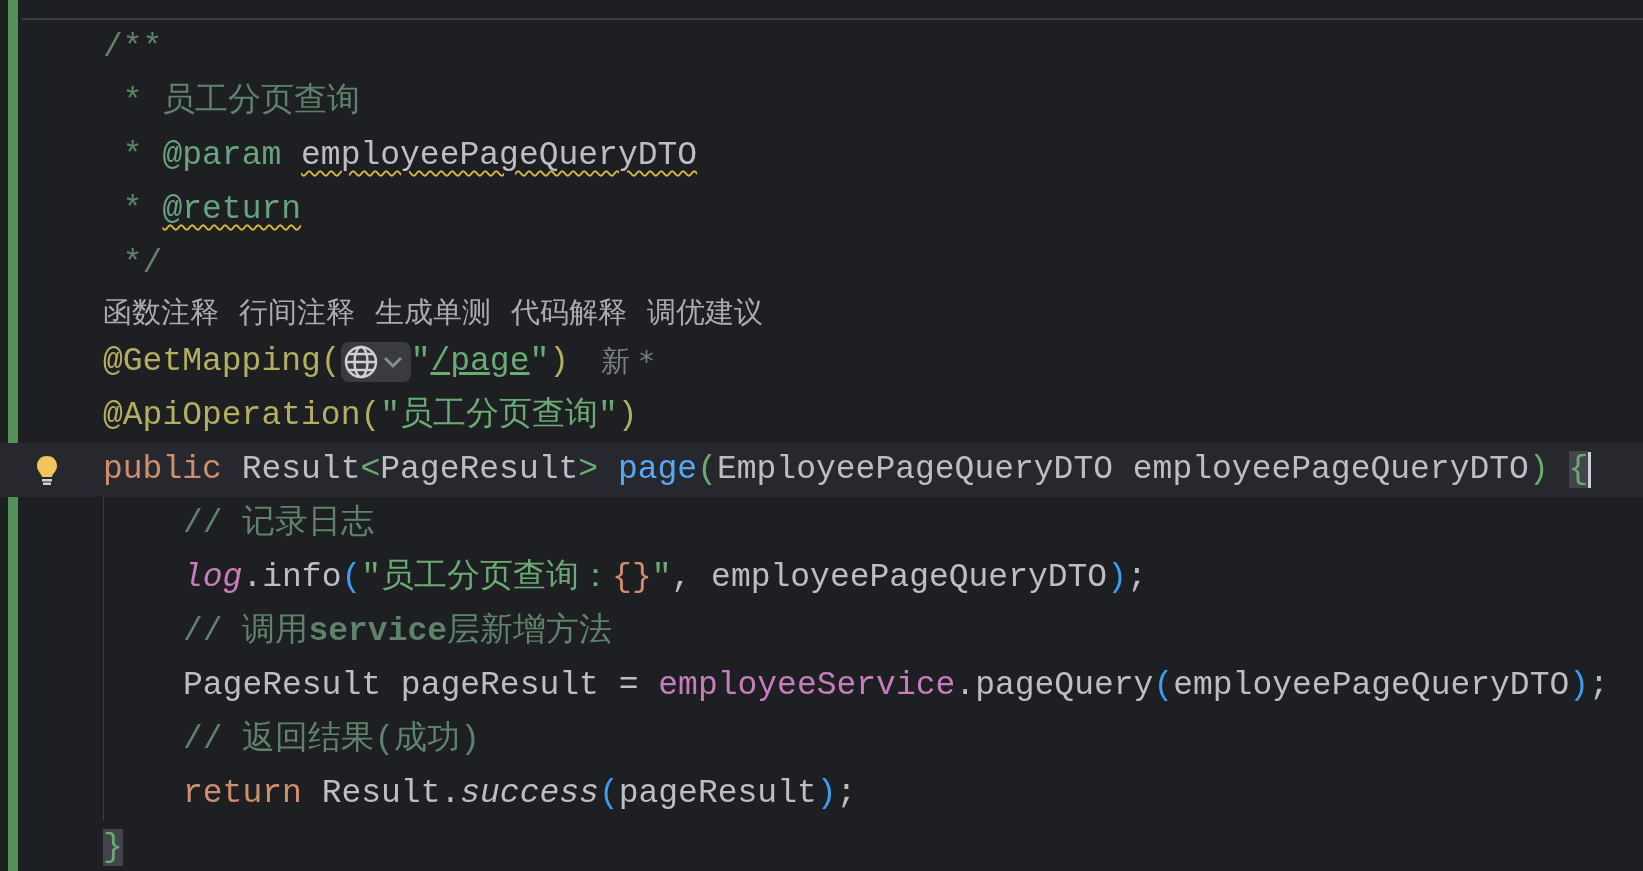  What do you see at coordinates (211, 210) in the screenshot?
I see `code-line: * @return` at bounding box center [211, 210].